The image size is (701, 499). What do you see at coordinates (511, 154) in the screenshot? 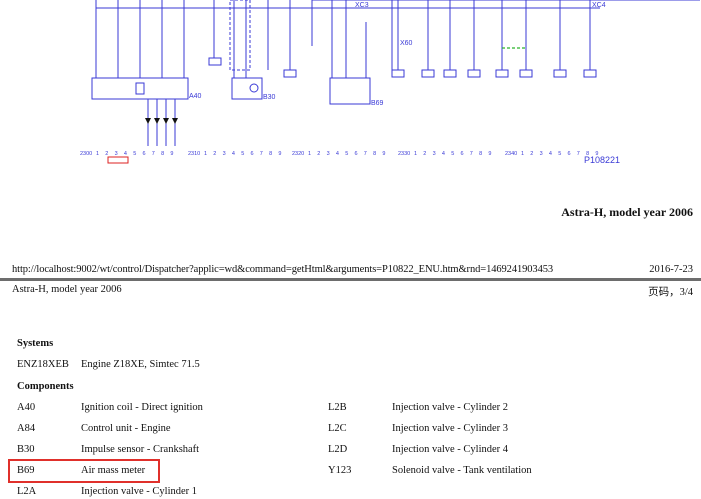
I see `pin-group-label: 2340` at bounding box center [511, 154].